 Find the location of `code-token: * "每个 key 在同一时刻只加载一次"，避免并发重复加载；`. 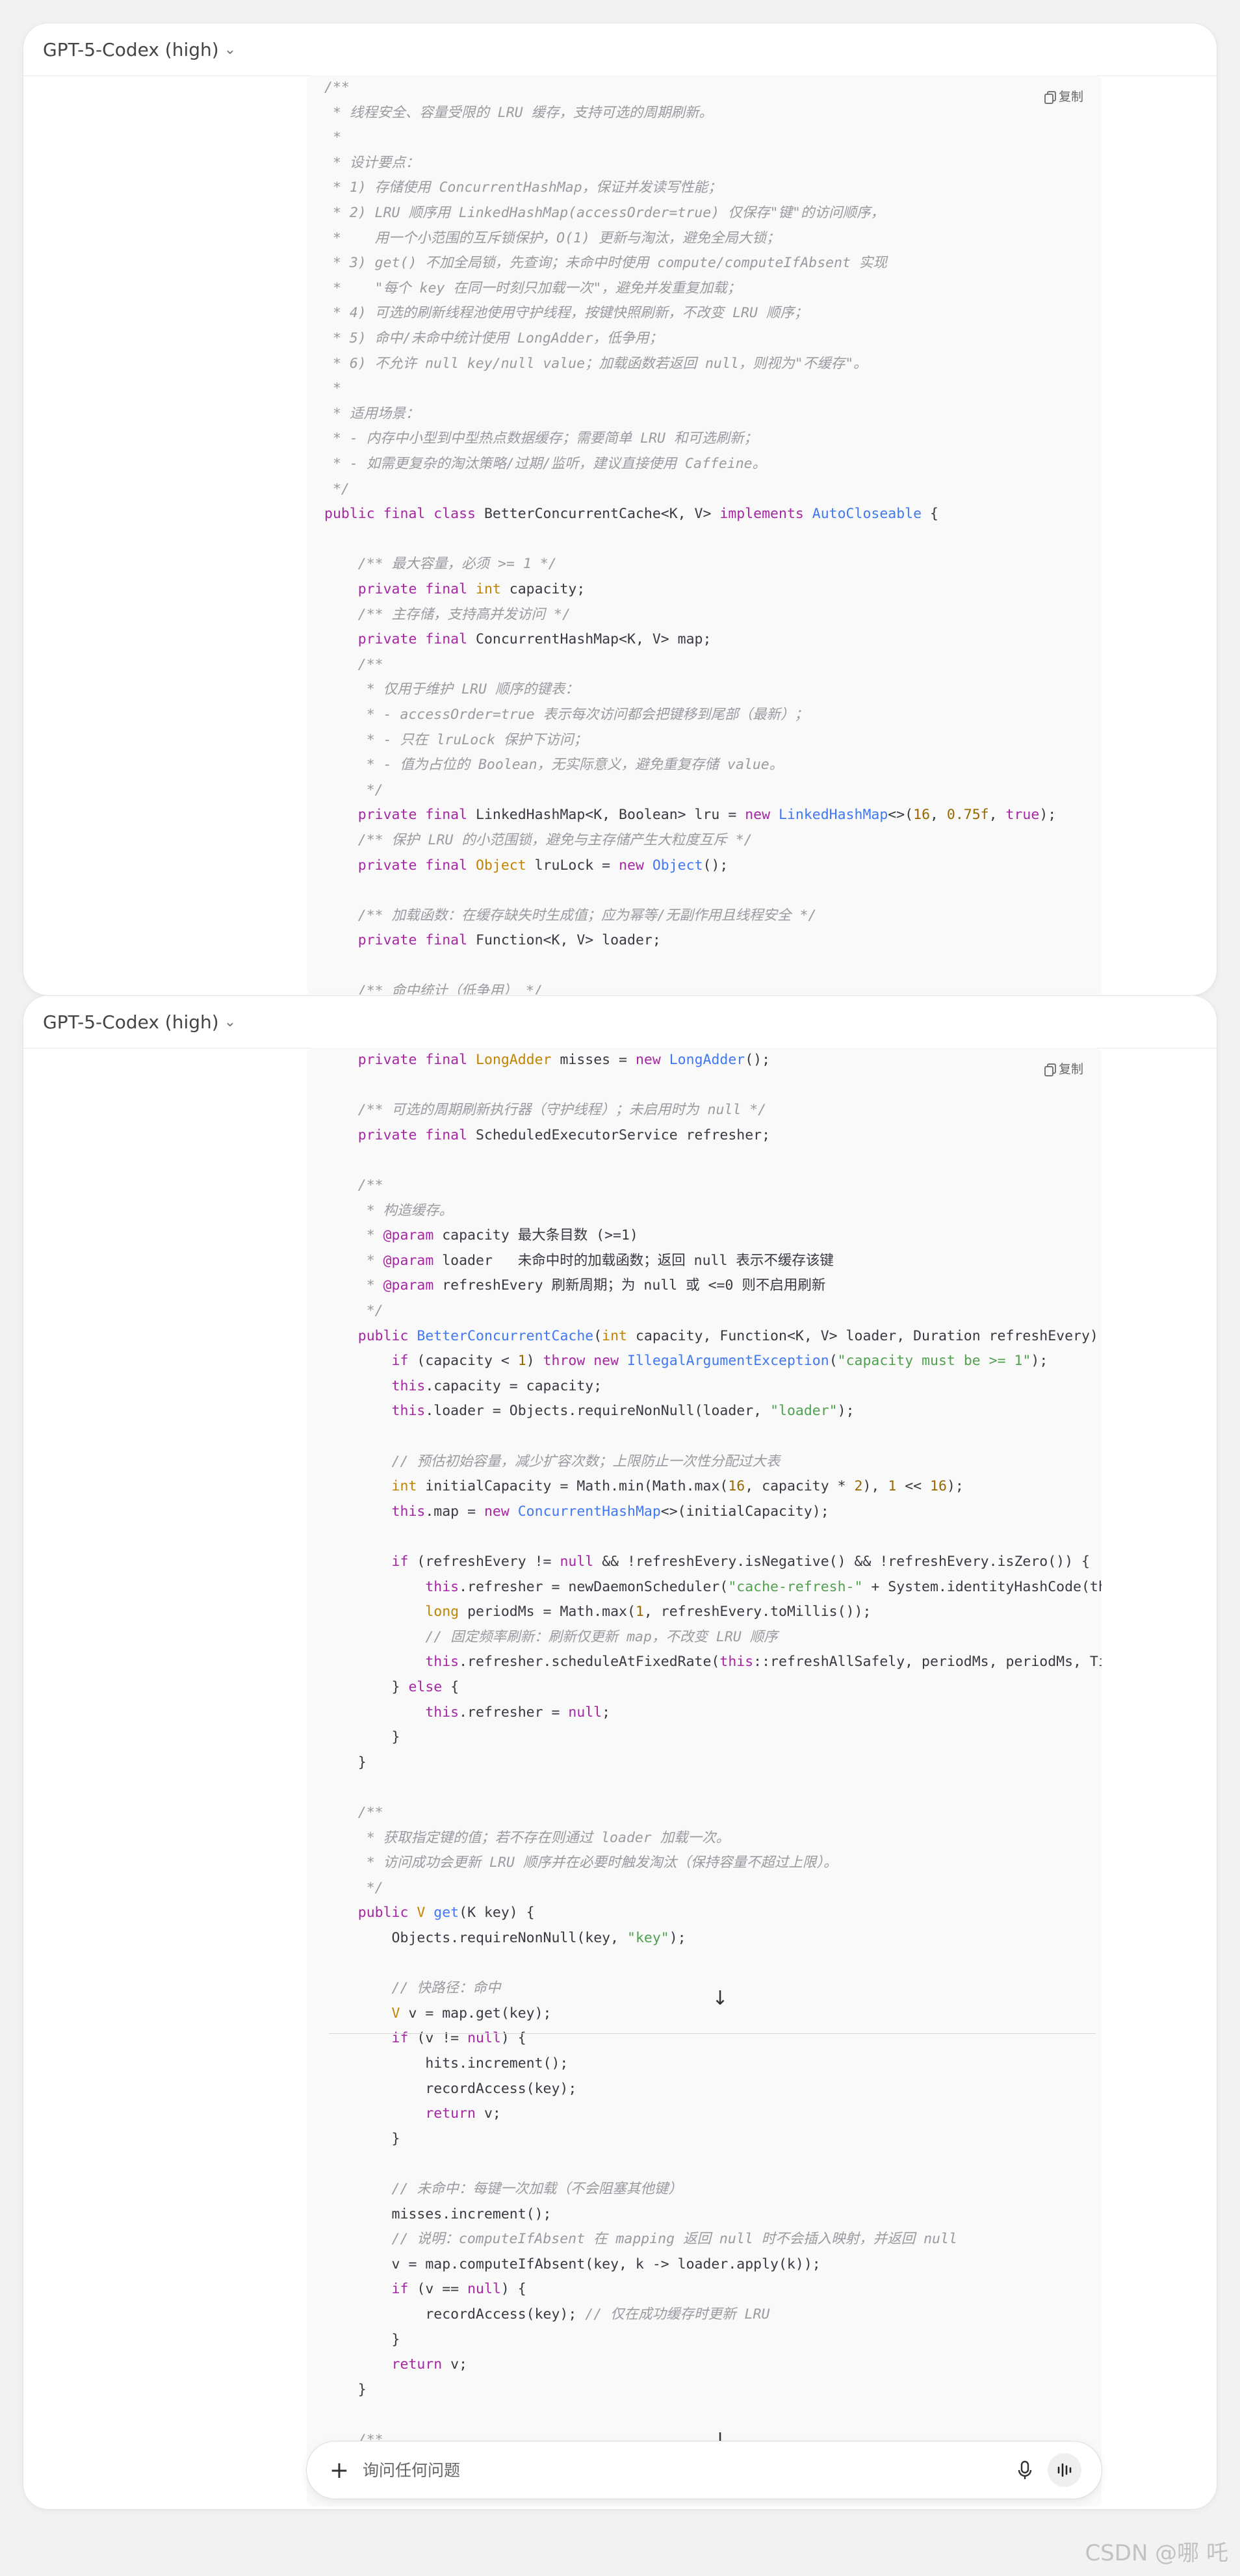

code-token: * "每个 key 在同一时刻只加载一次"，避免并发重复加载； is located at coordinates (533, 288).